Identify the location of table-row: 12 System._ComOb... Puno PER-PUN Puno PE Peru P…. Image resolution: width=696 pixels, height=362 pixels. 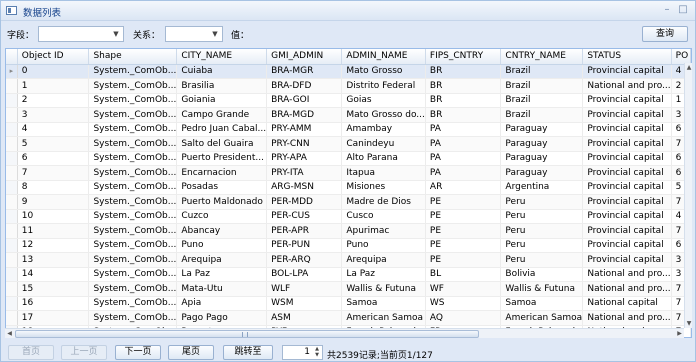
(348, 245).